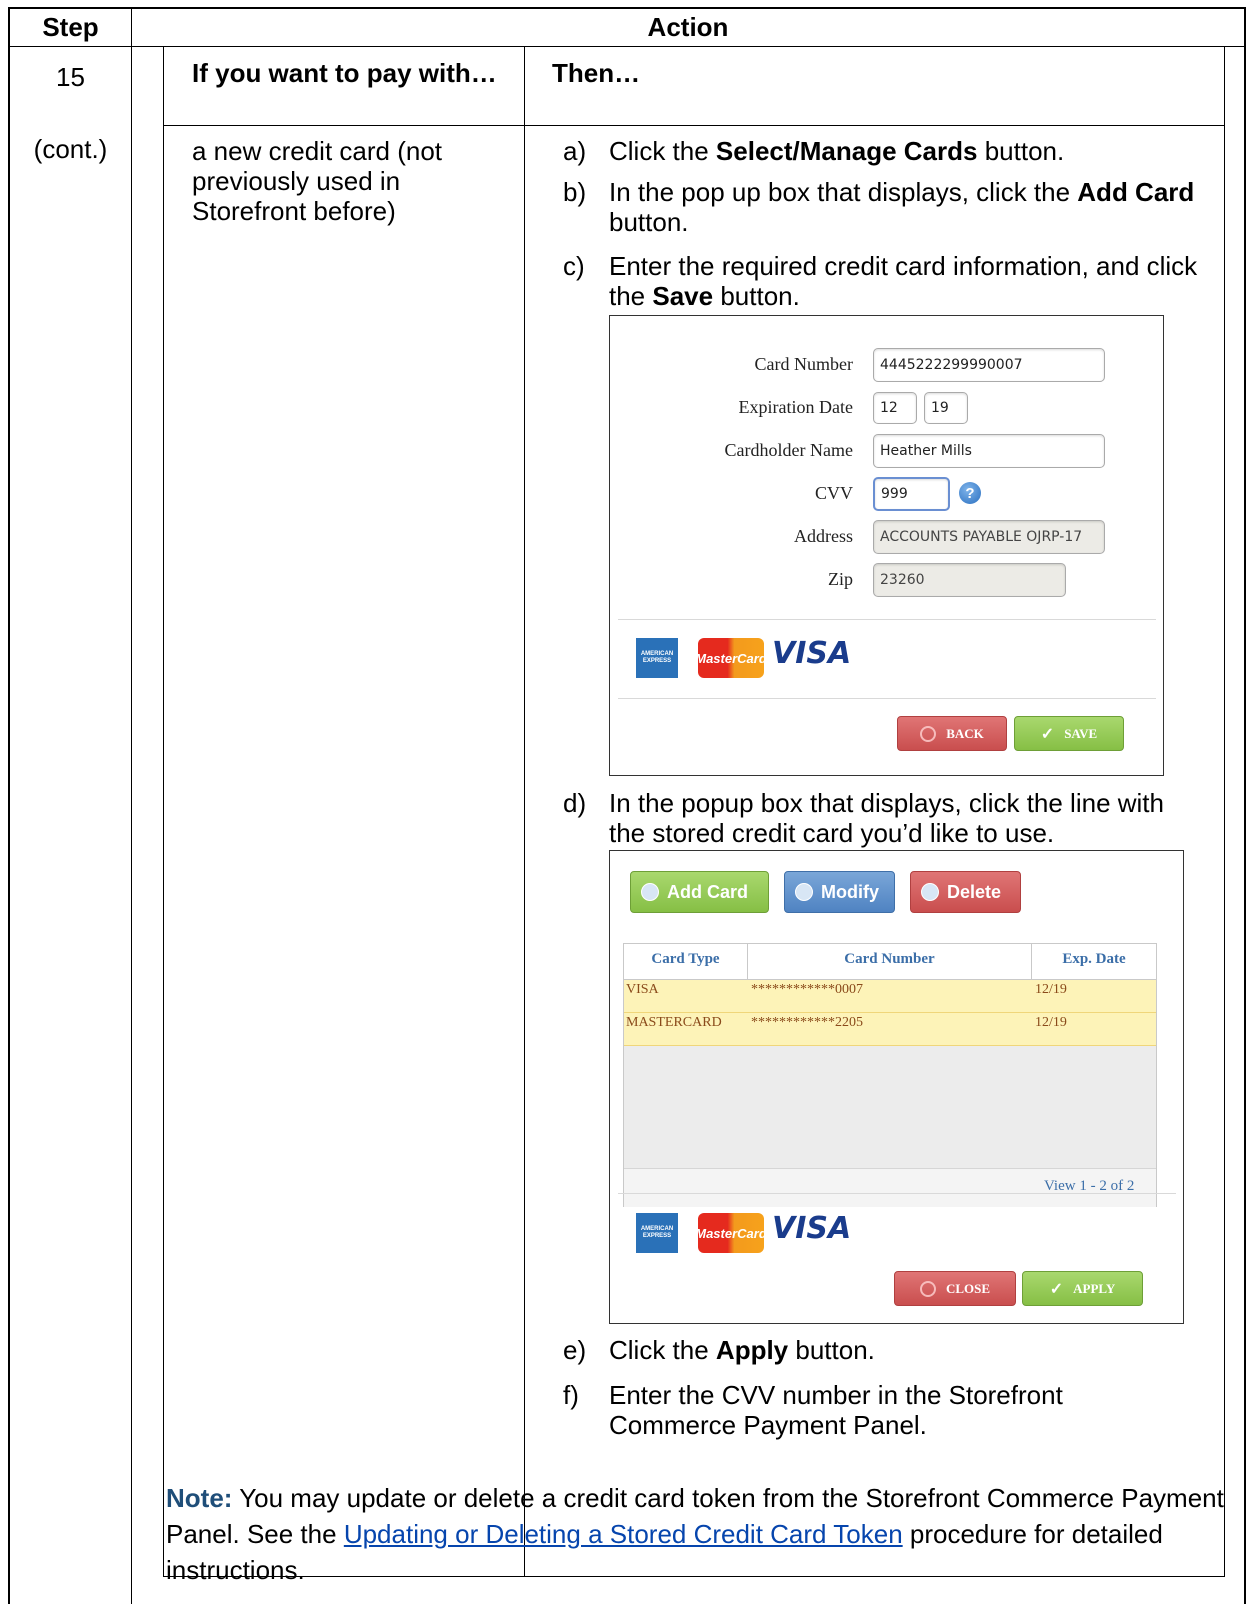 This screenshot has height=1604, width=1254. I want to click on step-number: 15, so click(70, 77).